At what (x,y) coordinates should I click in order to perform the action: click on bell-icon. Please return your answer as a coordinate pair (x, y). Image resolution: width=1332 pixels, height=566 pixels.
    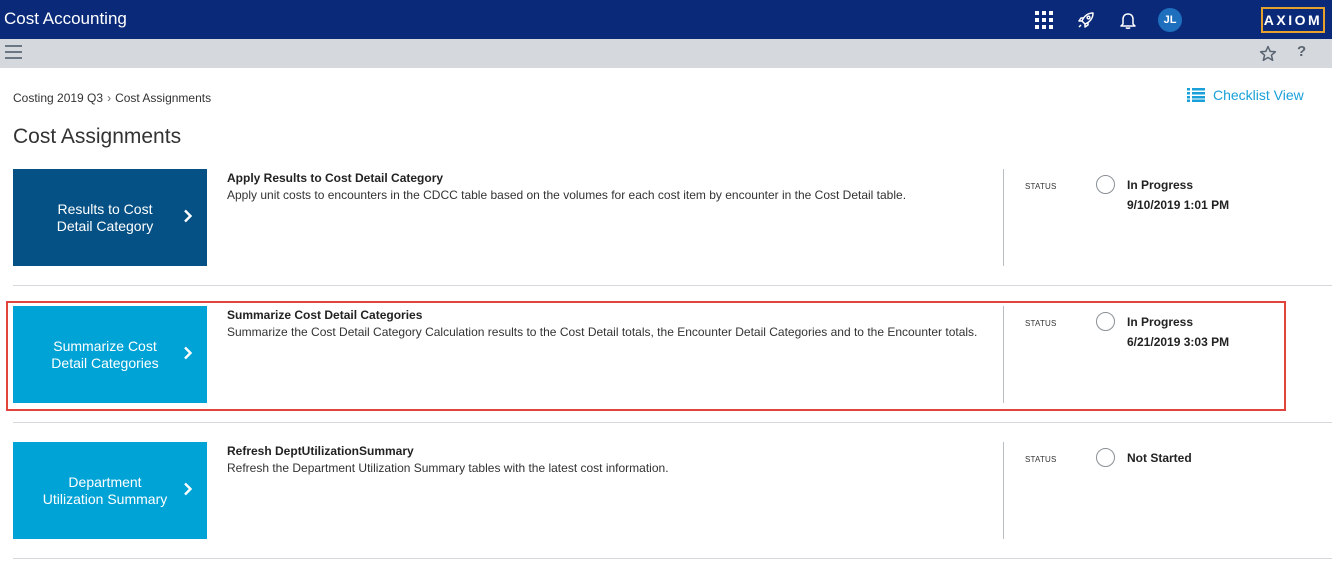
    Looking at the image, I should click on (1128, 20).